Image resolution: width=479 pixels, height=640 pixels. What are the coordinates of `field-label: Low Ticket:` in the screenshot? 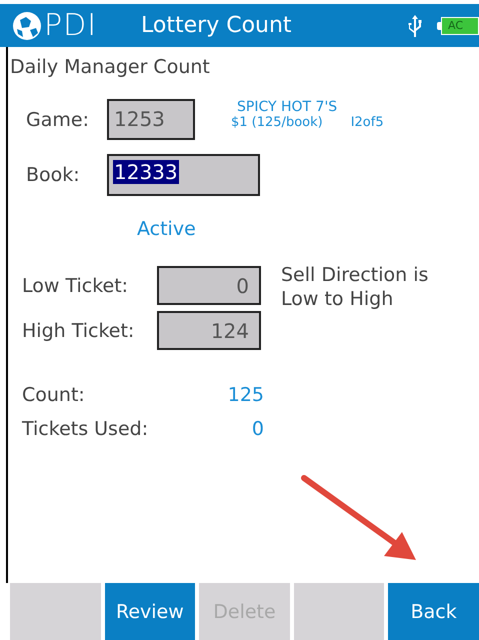 It's located at (75, 285).